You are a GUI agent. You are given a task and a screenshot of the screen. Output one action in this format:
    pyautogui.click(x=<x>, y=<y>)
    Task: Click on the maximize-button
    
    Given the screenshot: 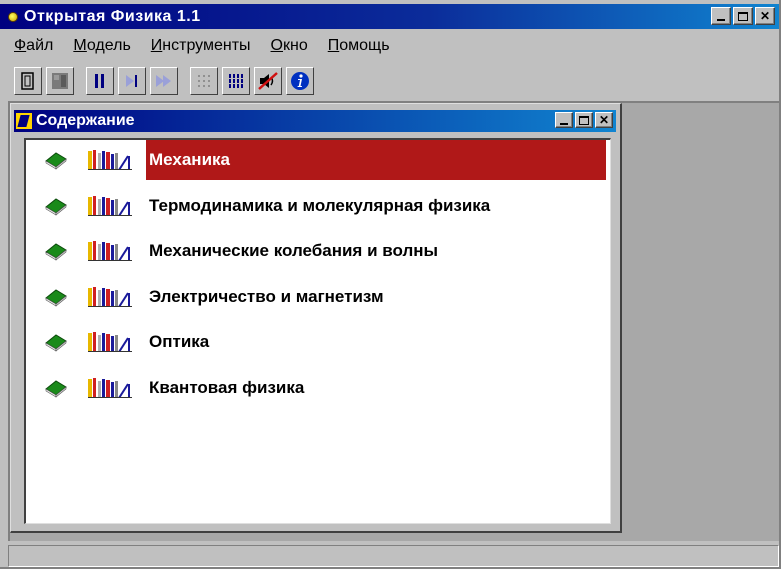 What is the action you would take?
    pyautogui.click(x=743, y=16)
    